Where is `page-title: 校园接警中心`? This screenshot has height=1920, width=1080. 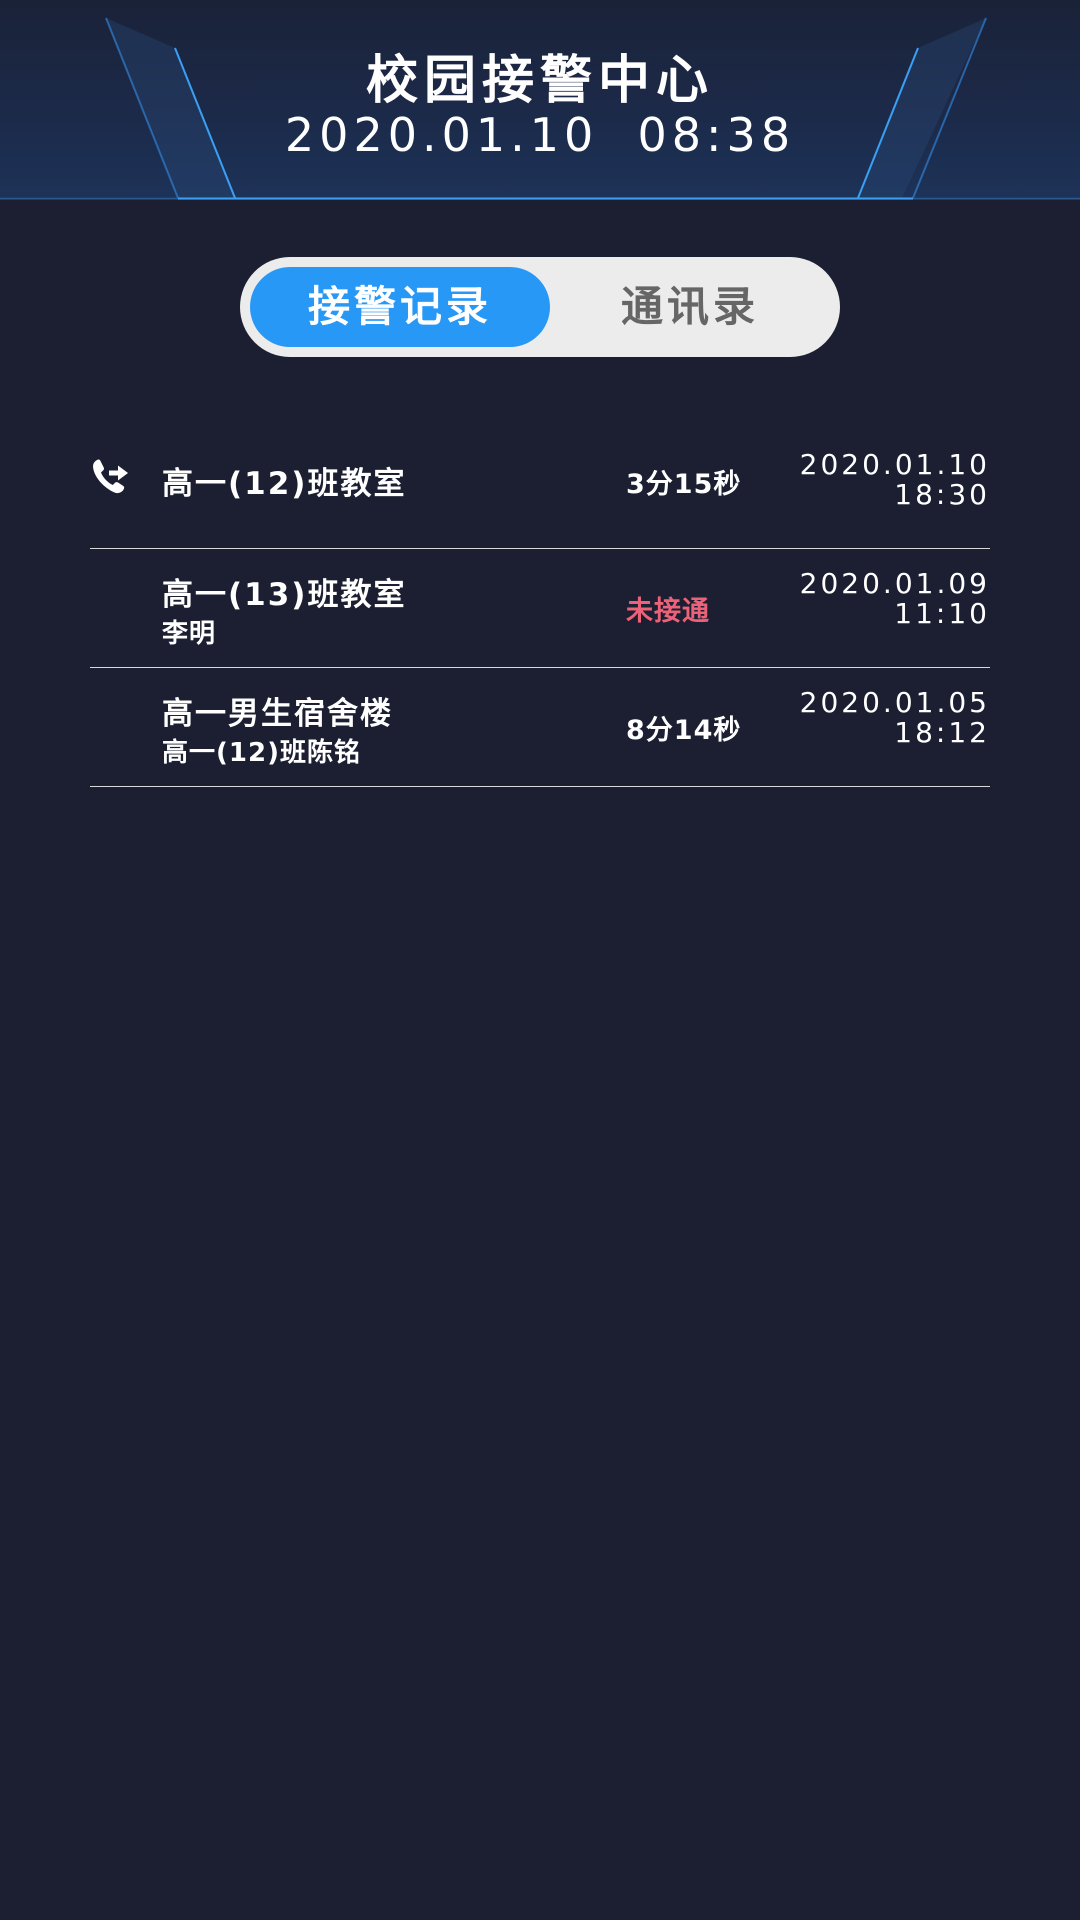 page-title: 校园接警中心 is located at coordinates (539, 81).